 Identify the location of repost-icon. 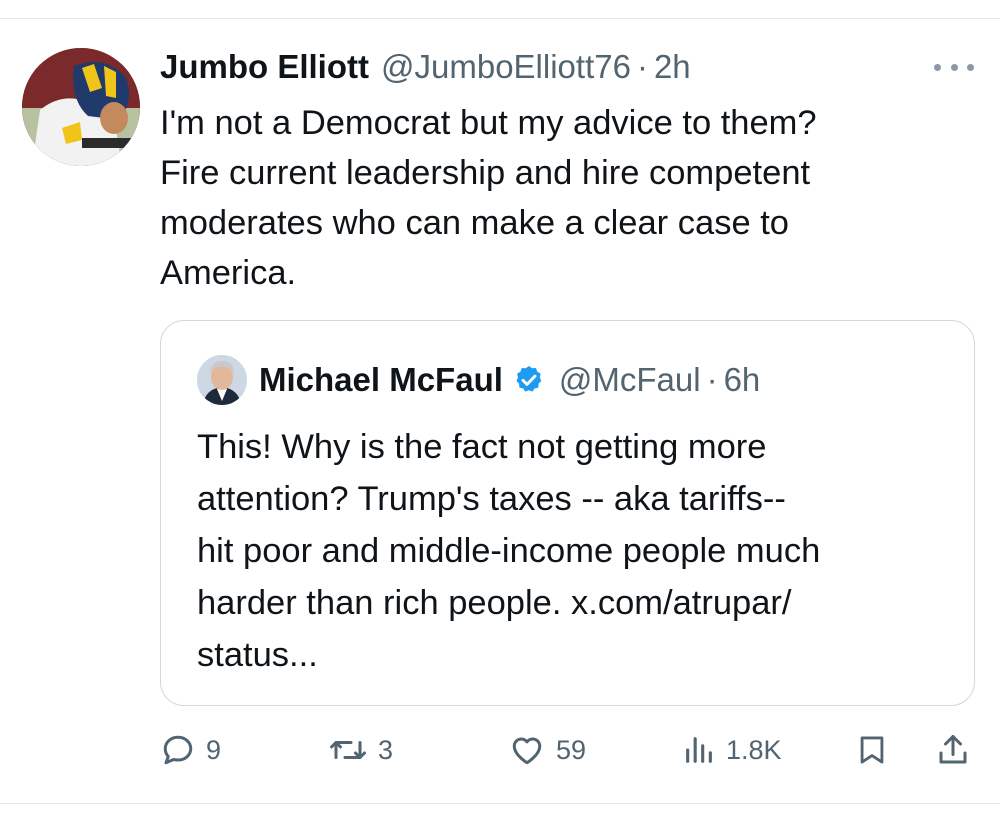
(348, 750).